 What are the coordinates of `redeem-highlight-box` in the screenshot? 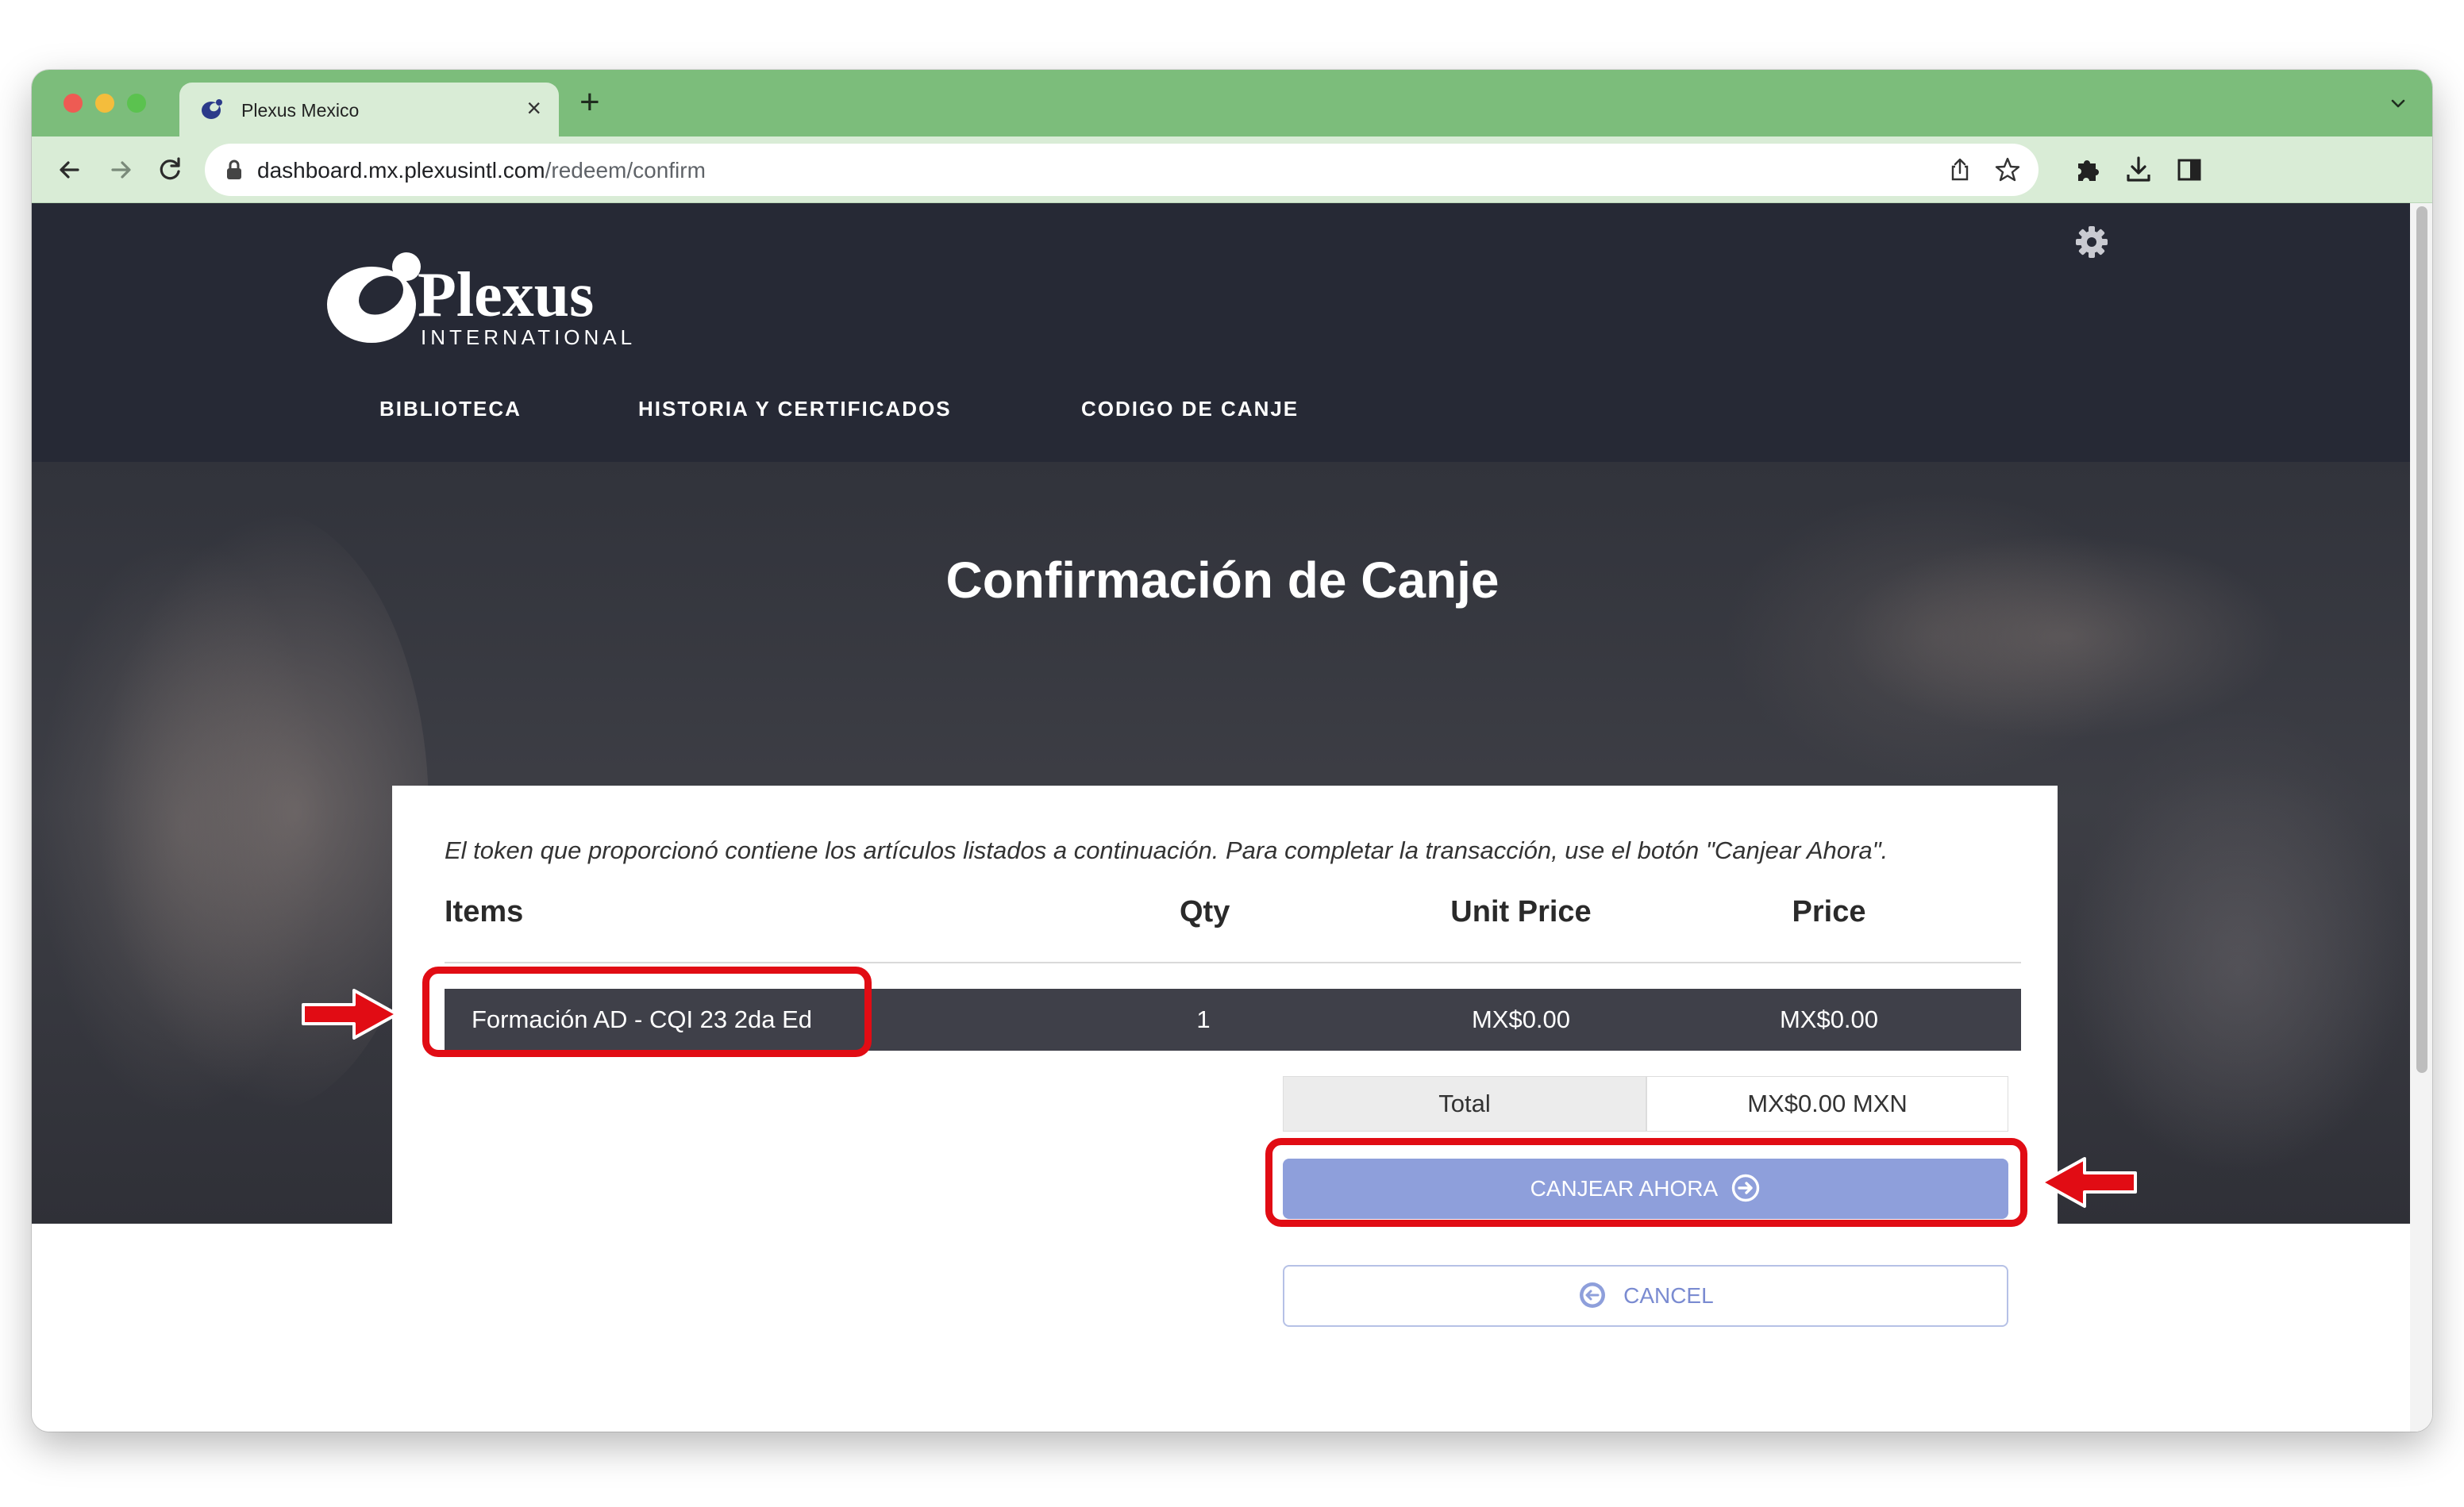 It's located at (1646, 1182).